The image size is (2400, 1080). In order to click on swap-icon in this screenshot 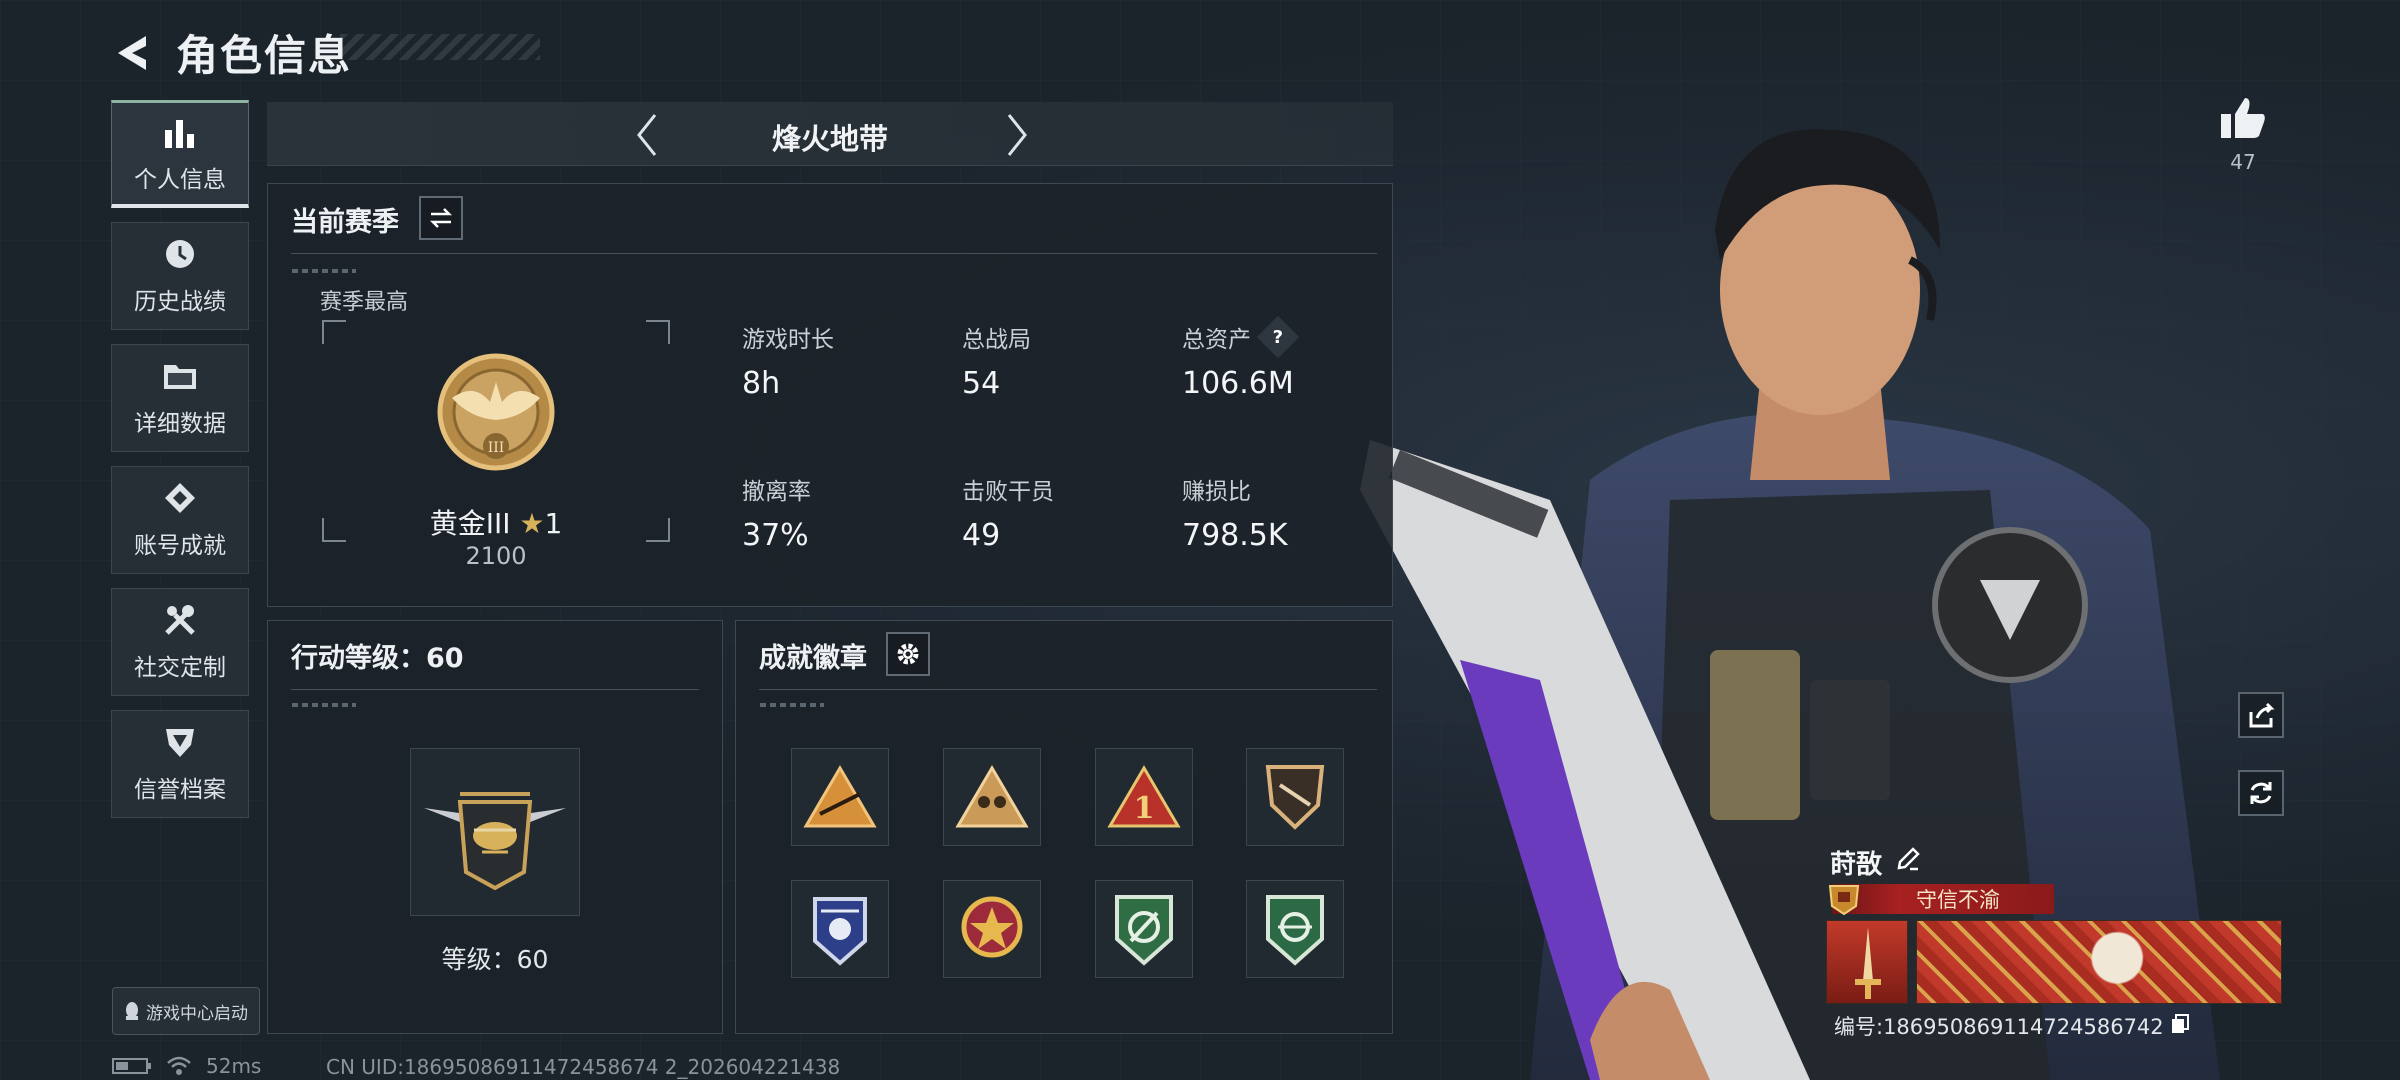, I will do `click(441, 218)`.